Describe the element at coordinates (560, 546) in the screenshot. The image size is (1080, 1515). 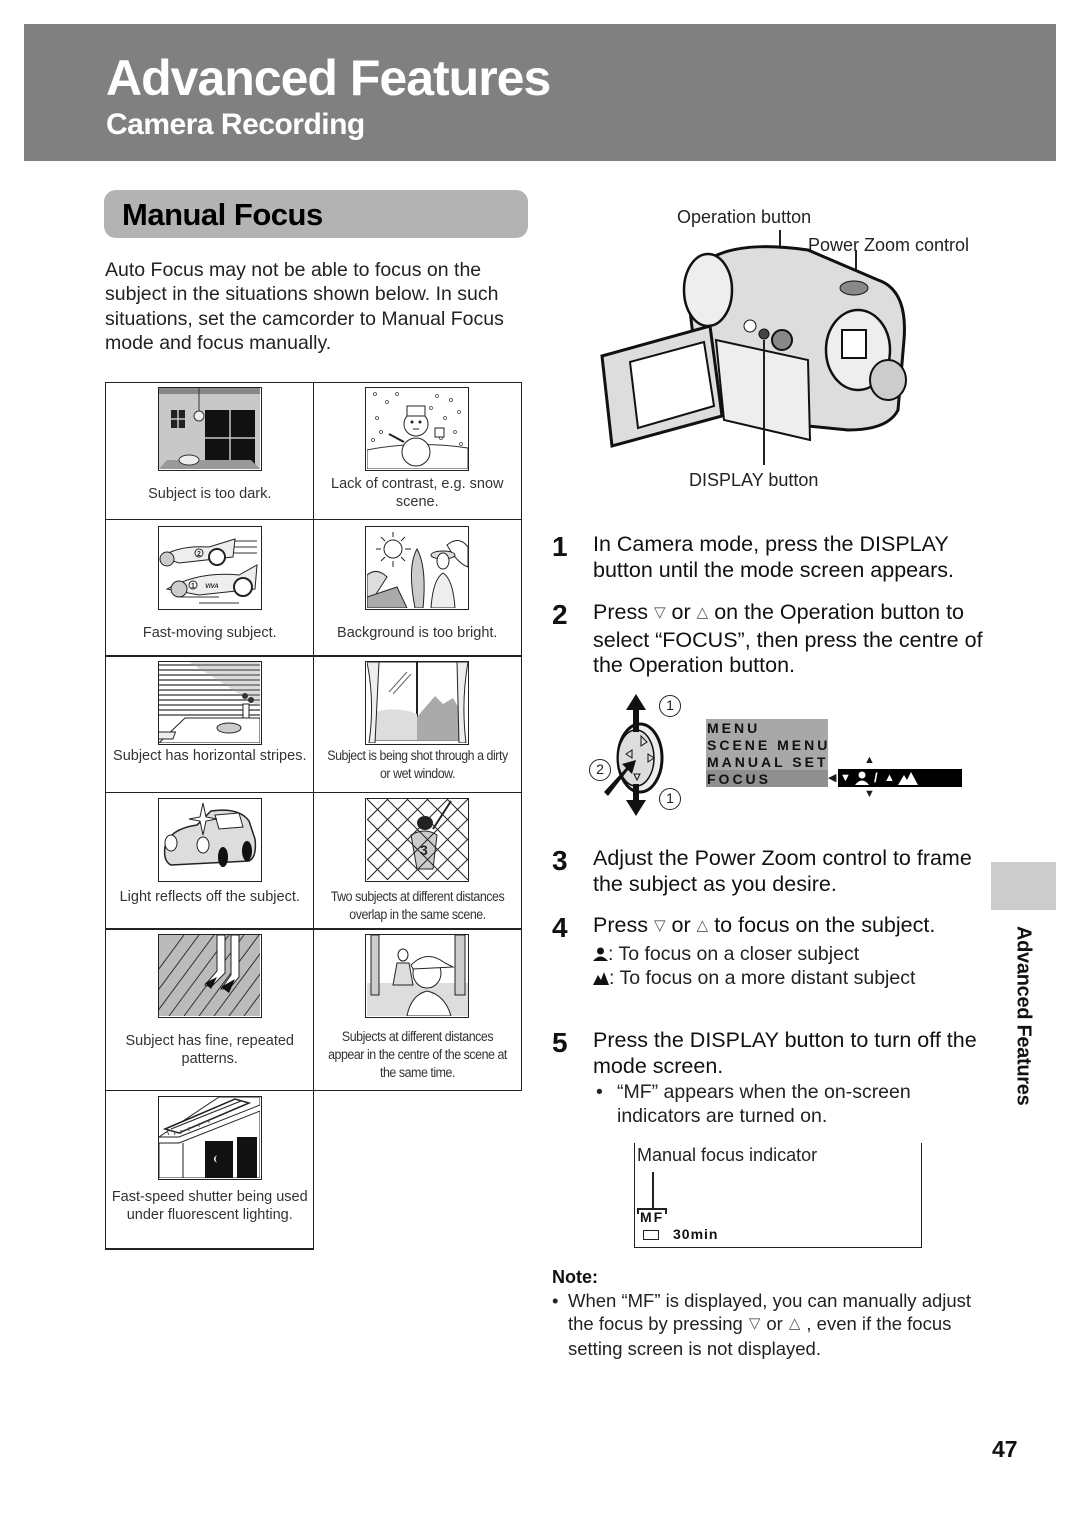
I see `step-number: 1` at that location.